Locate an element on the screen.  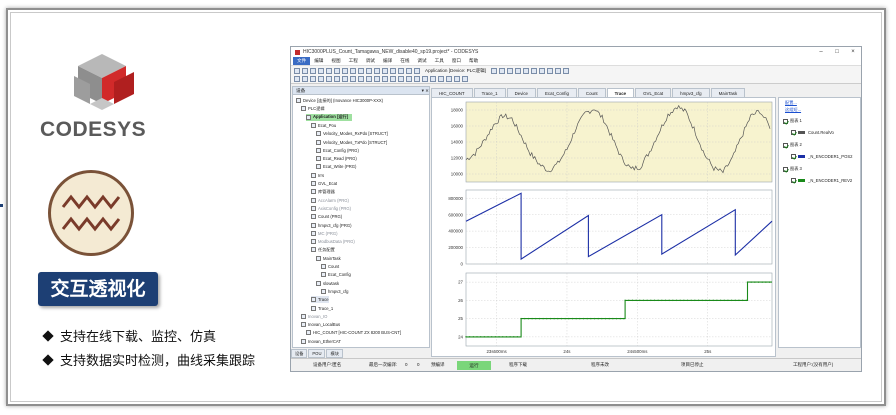
tree-item: Ecat_Config is located at coordinates (336, 274).